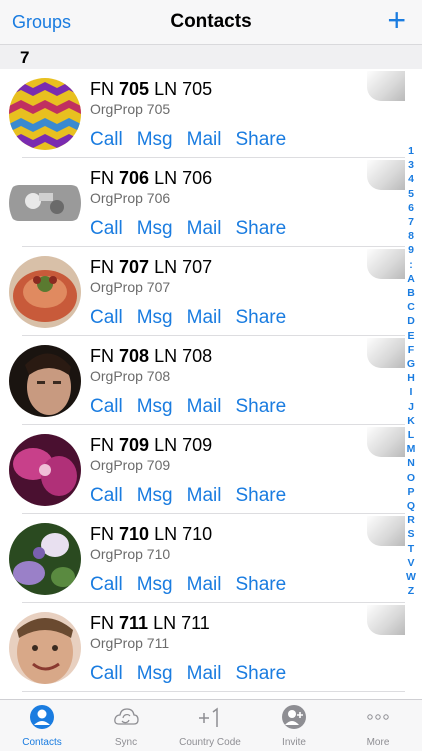 The image size is (422, 751). What do you see at coordinates (411, 350) in the screenshot?
I see `index-item: F` at bounding box center [411, 350].